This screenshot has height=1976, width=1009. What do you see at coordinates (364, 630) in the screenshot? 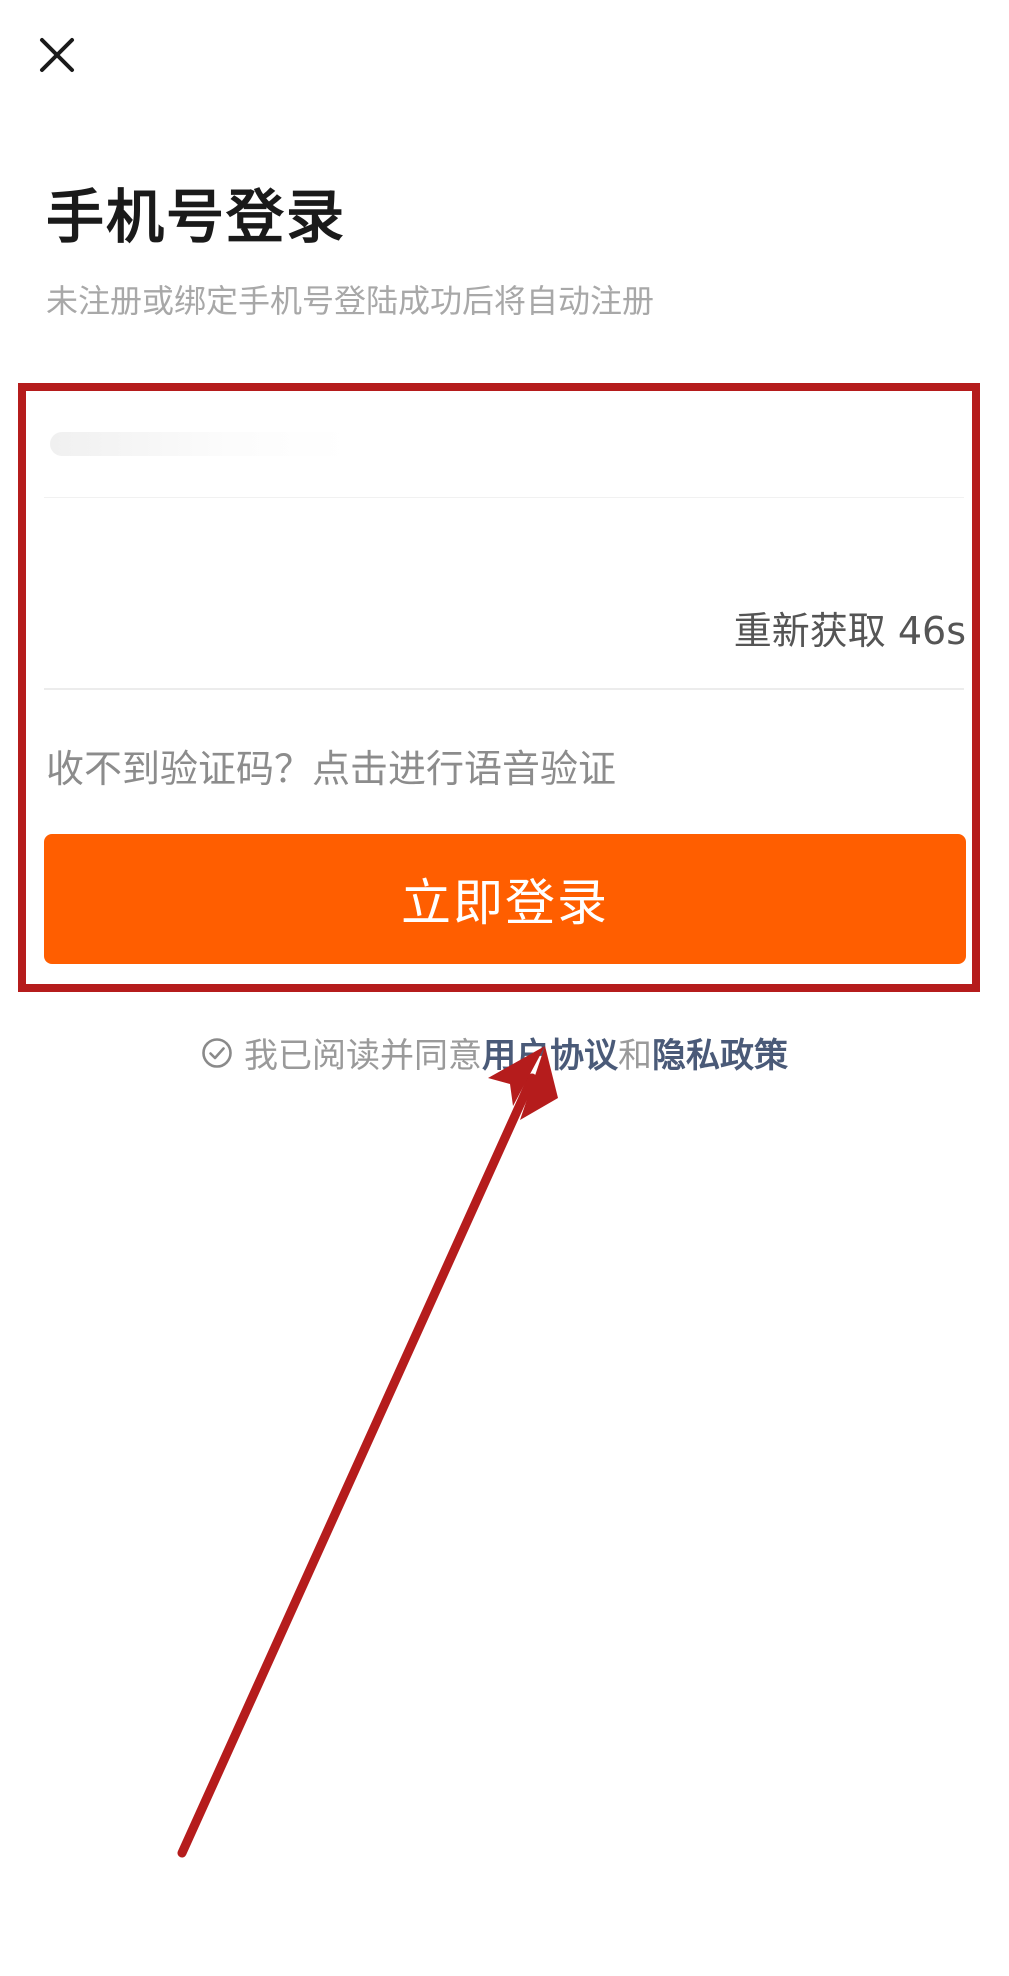
I see `verification-code-input` at bounding box center [364, 630].